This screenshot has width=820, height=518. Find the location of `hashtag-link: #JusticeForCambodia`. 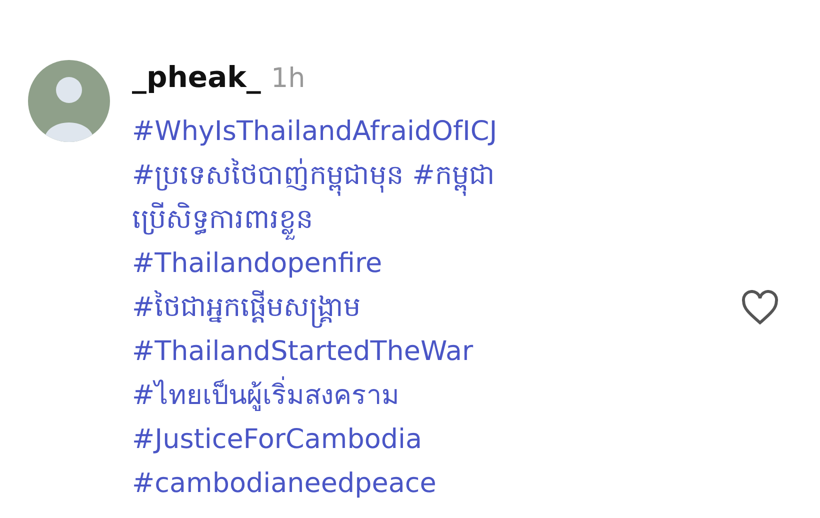

hashtag-link: #JusticeForCambodia is located at coordinates (277, 440).